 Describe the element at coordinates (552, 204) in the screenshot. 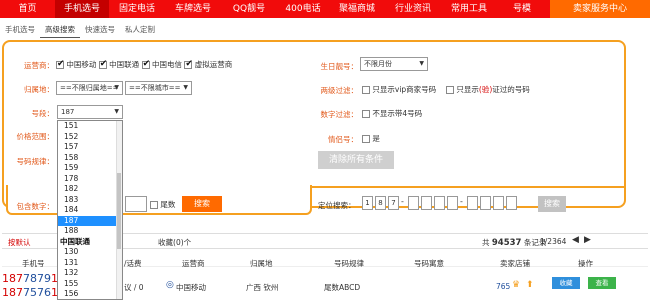

I see `locate-search-button: 搜索` at that location.